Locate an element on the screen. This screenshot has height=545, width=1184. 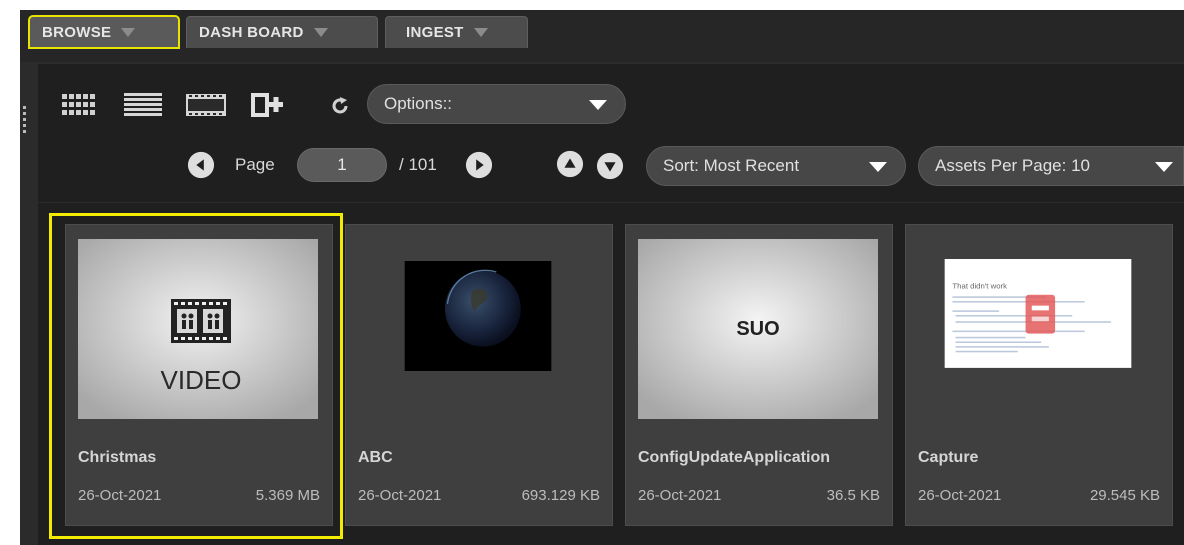
screenshot-thumbnail: That didn't work is located at coordinates (1038, 329).